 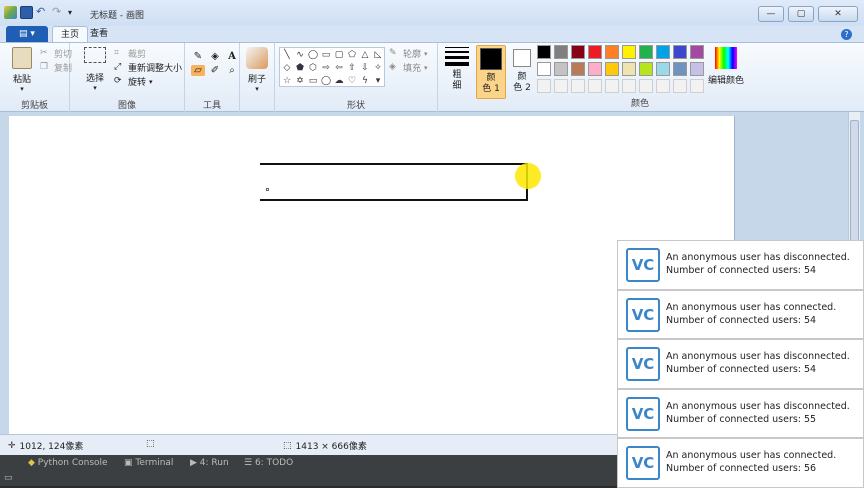 I want to click on color-picker-icon: ✐, so click(x=215, y=70).